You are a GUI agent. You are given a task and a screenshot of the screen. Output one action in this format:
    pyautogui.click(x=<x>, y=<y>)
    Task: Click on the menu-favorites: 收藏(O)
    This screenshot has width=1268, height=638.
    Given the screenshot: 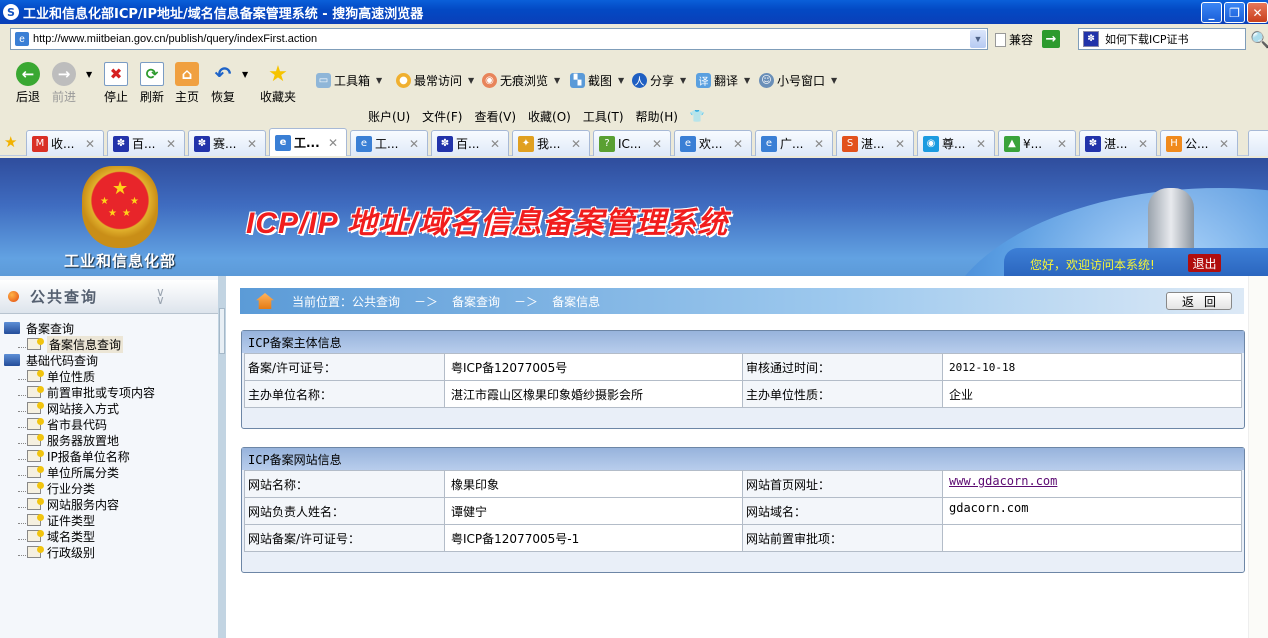 What is the action you would take?
    pyautogui.click(x=549, y=116)
    